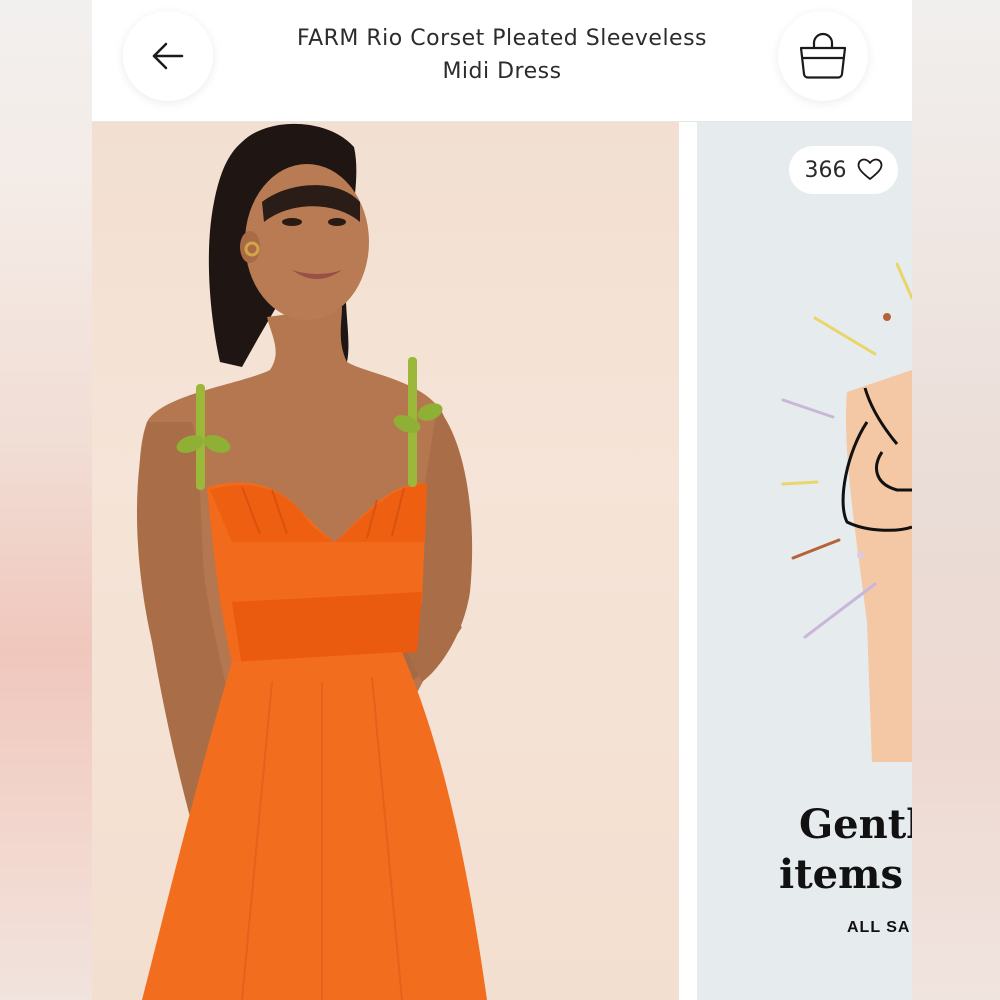  Describe the element at coordinates (502, 71) in the screenshot. I see `page-title-line-2: Midi Dress` at that location.